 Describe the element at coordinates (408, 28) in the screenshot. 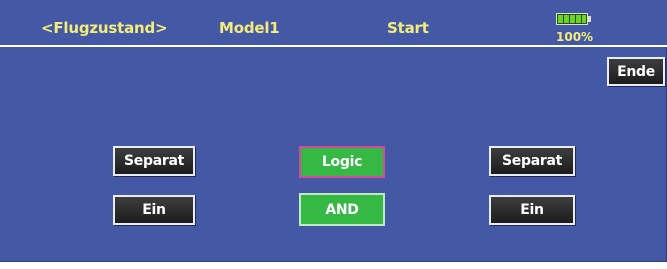

I see `page-title: Start` at that location.